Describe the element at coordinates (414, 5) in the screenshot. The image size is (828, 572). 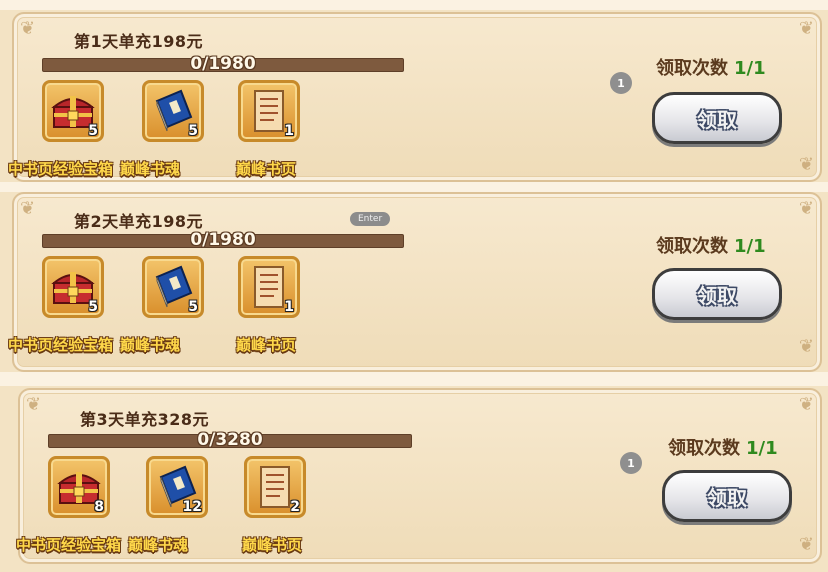
I see `top-seam` at that location.